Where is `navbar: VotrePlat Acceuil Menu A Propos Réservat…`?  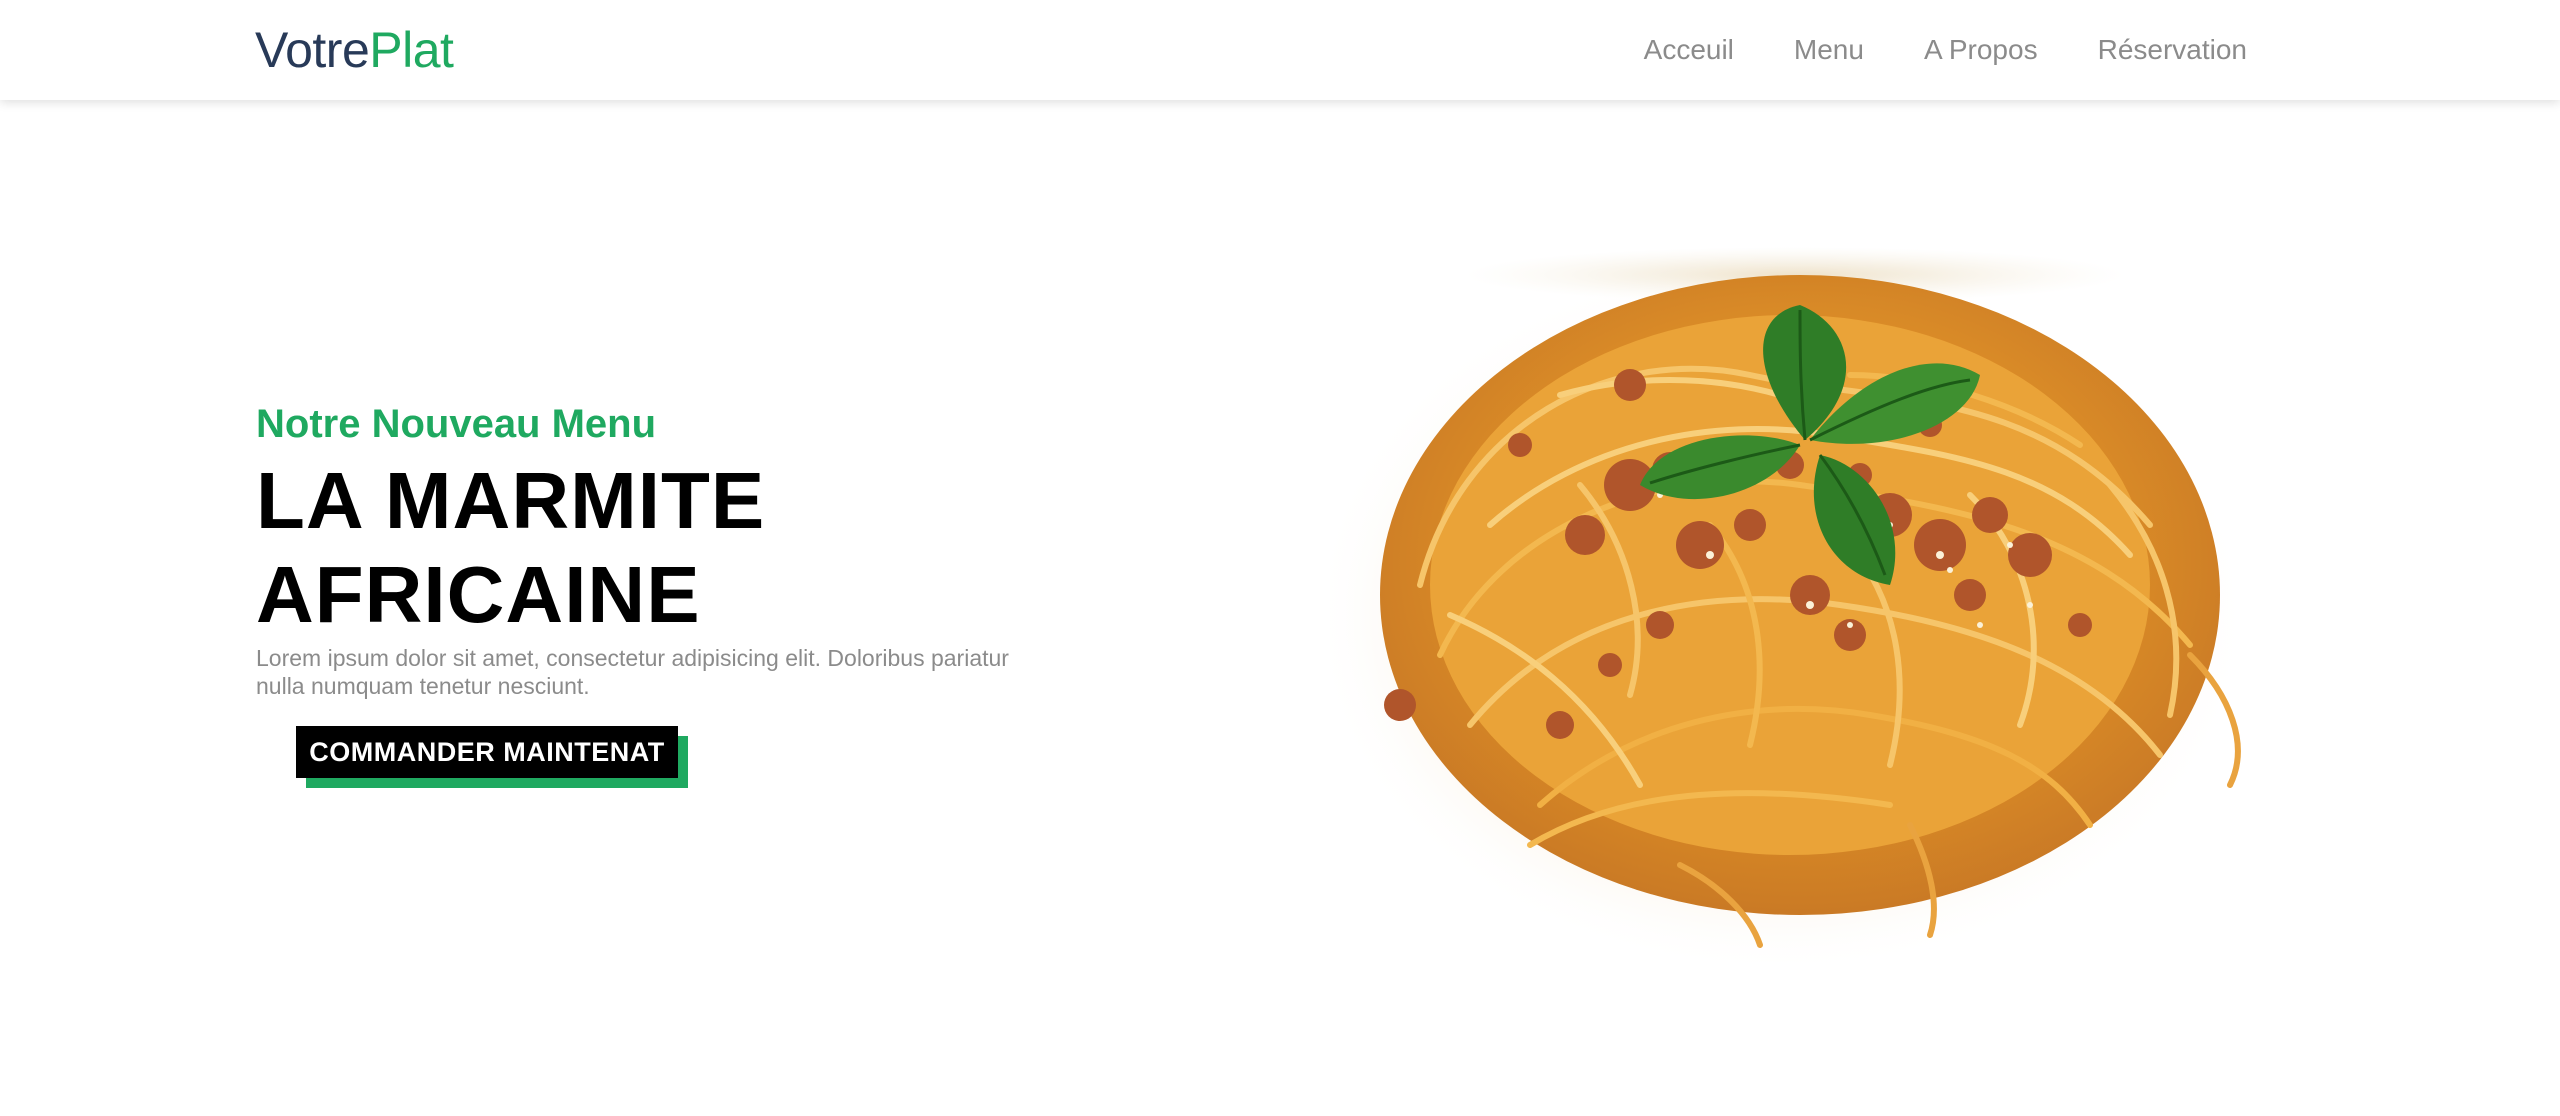
navbar: VotrePlat Acceuil Menu A Propos Réservat… is located at coordinates (1280, 50).